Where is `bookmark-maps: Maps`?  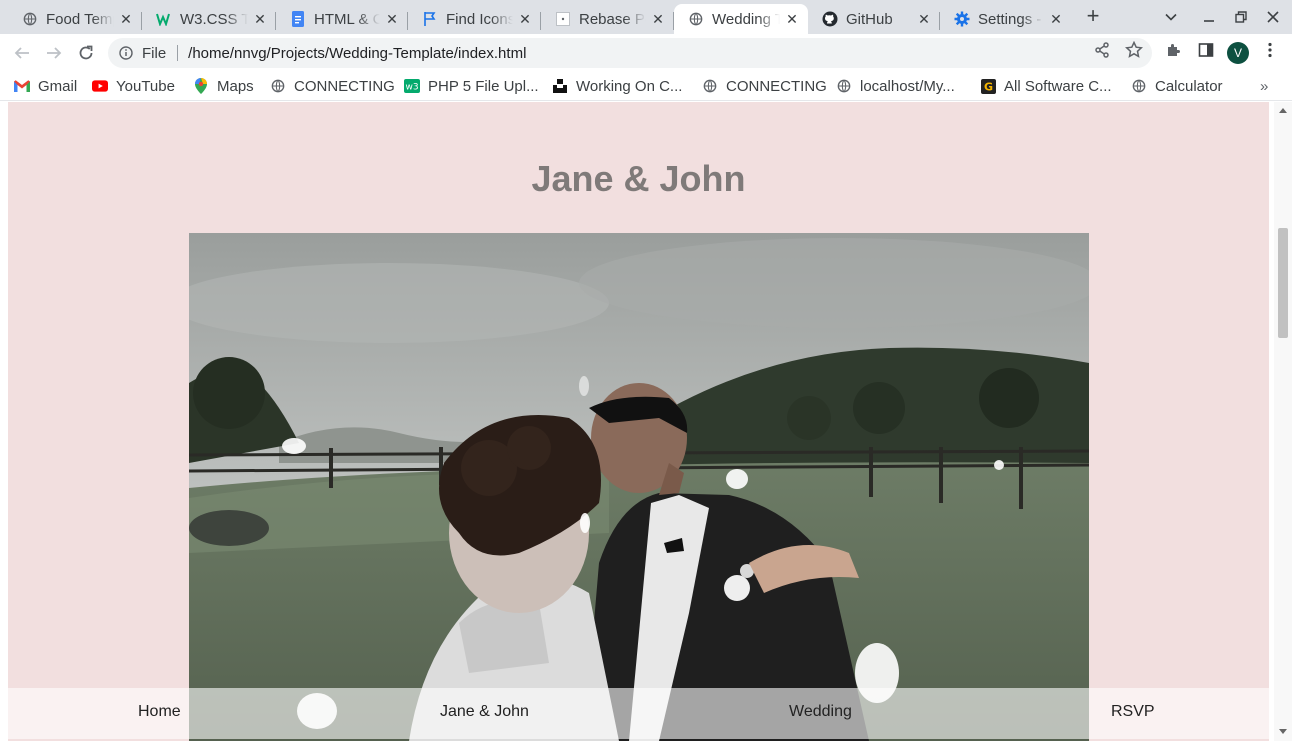
bookmark-maps: Maps is located at coordinates (223, 86).